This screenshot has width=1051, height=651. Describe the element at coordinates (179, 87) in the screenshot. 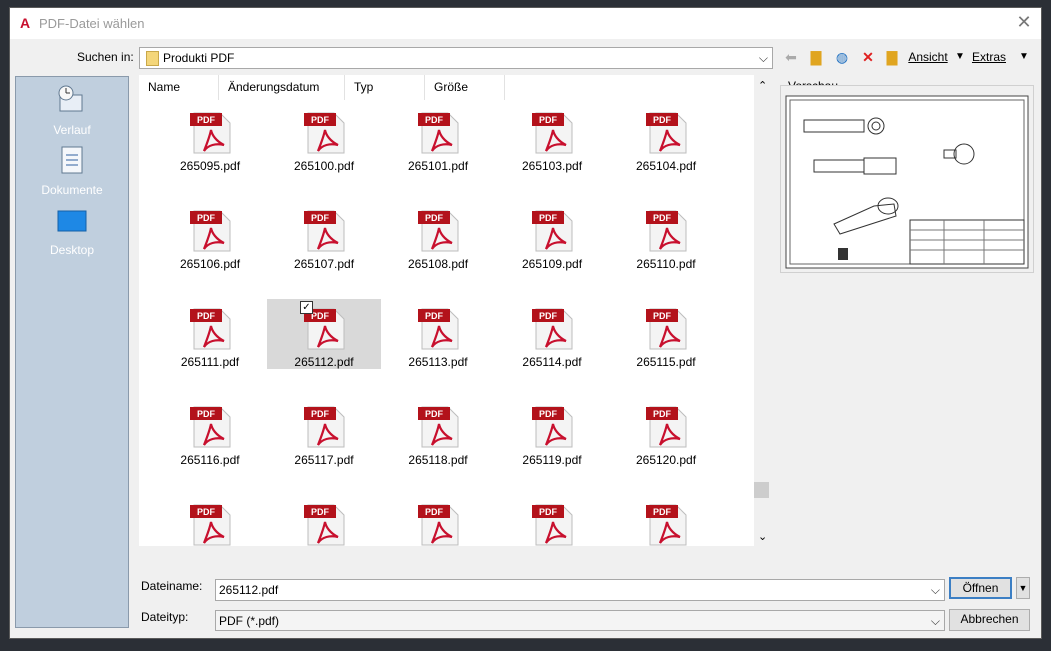

I see `column-header-name: Name` at that location.